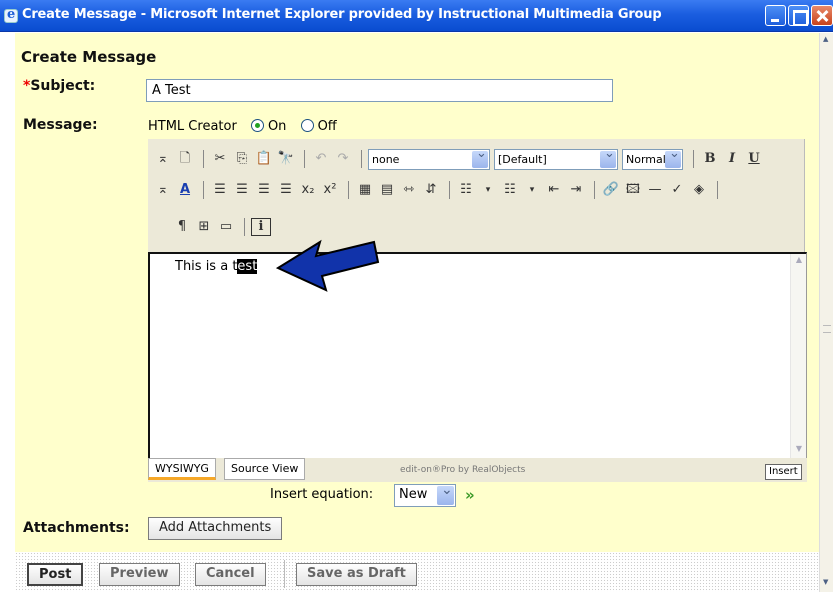  What do you see at coordinates (220, 190) in the screenshot?
I see `align-left-icon: ☰` at bounding box center [220, 190].